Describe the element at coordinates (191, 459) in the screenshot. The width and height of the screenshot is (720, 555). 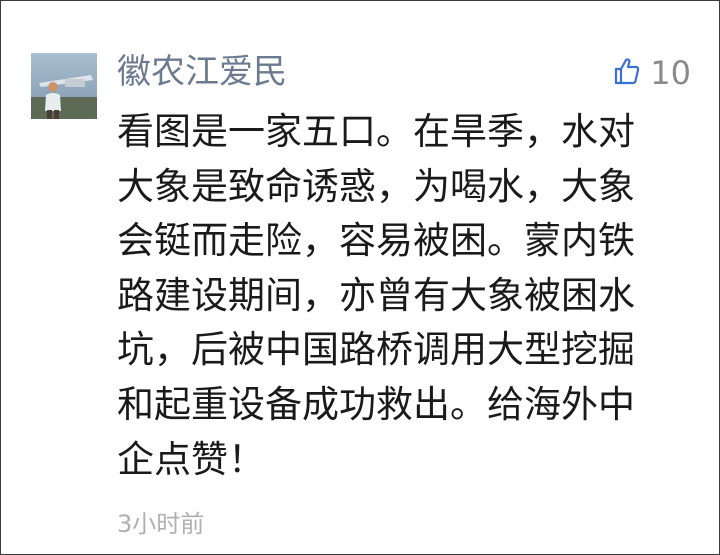
I see `comment-text-line: 企点赞！` at that location.